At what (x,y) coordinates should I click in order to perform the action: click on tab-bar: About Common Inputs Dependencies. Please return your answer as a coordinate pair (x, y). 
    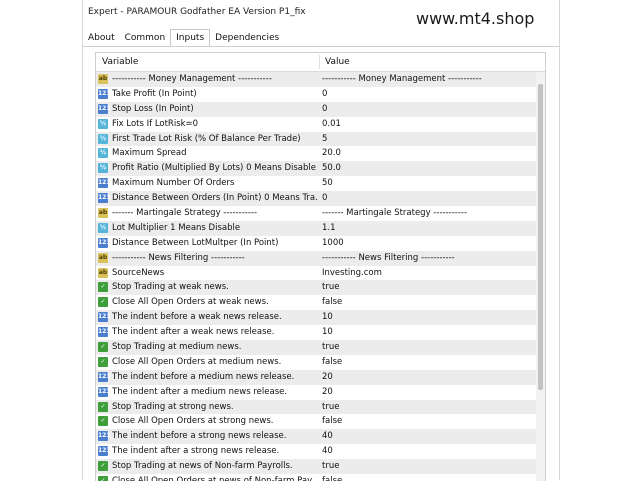
    Looking at the image, I should click on (183, 37).